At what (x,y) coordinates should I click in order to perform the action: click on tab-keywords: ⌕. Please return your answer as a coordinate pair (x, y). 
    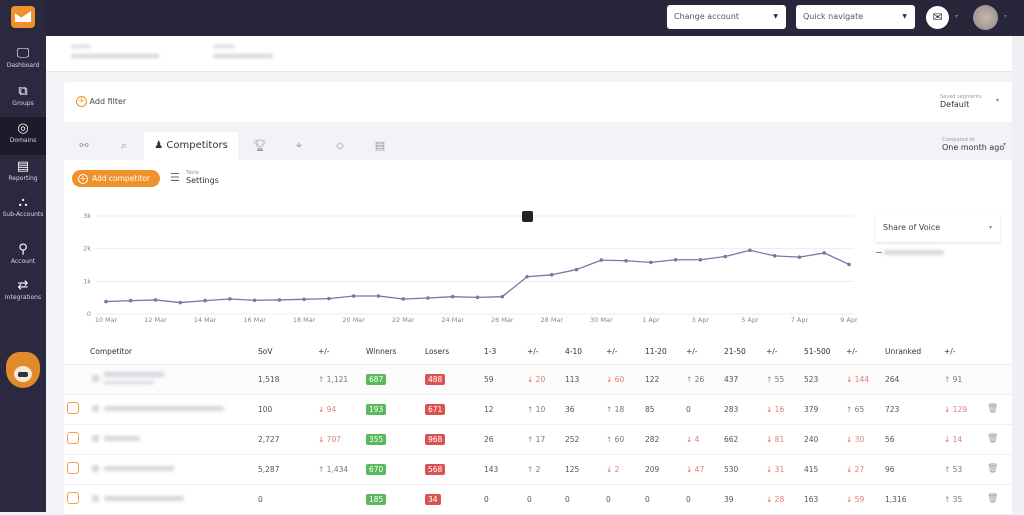
    Looking at the image, I should click on (124, 146).